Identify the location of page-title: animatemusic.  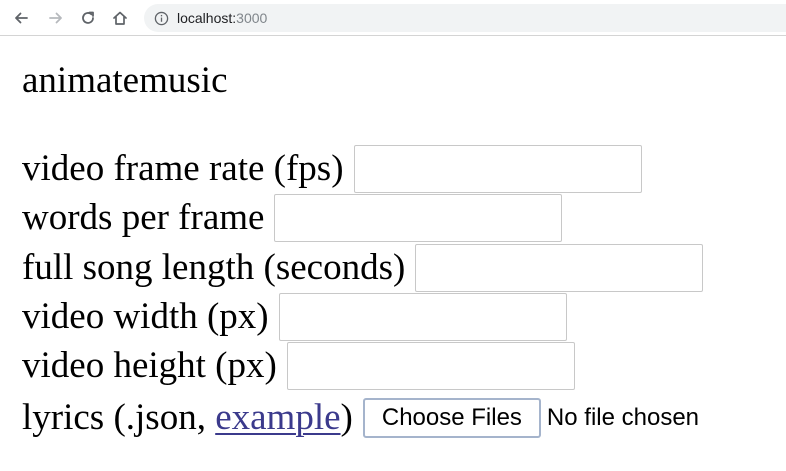
(125, 80).